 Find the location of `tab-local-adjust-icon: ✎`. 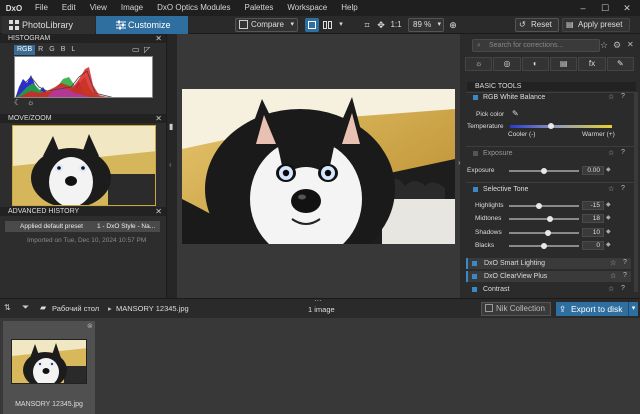

tab-local-adjust-icon: ✎ is located at coordinates (620, 64).